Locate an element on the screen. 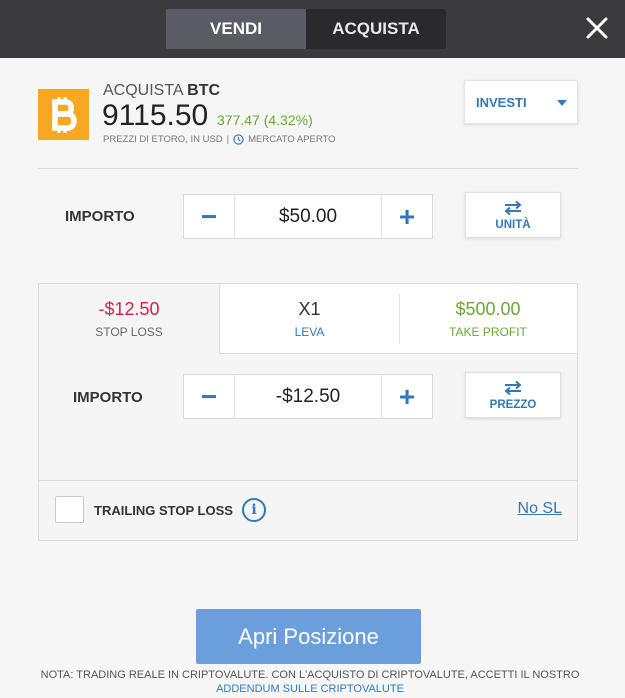 The image size is (625, 698). asset-symbol: BTC is located at coordinates (204, 90).